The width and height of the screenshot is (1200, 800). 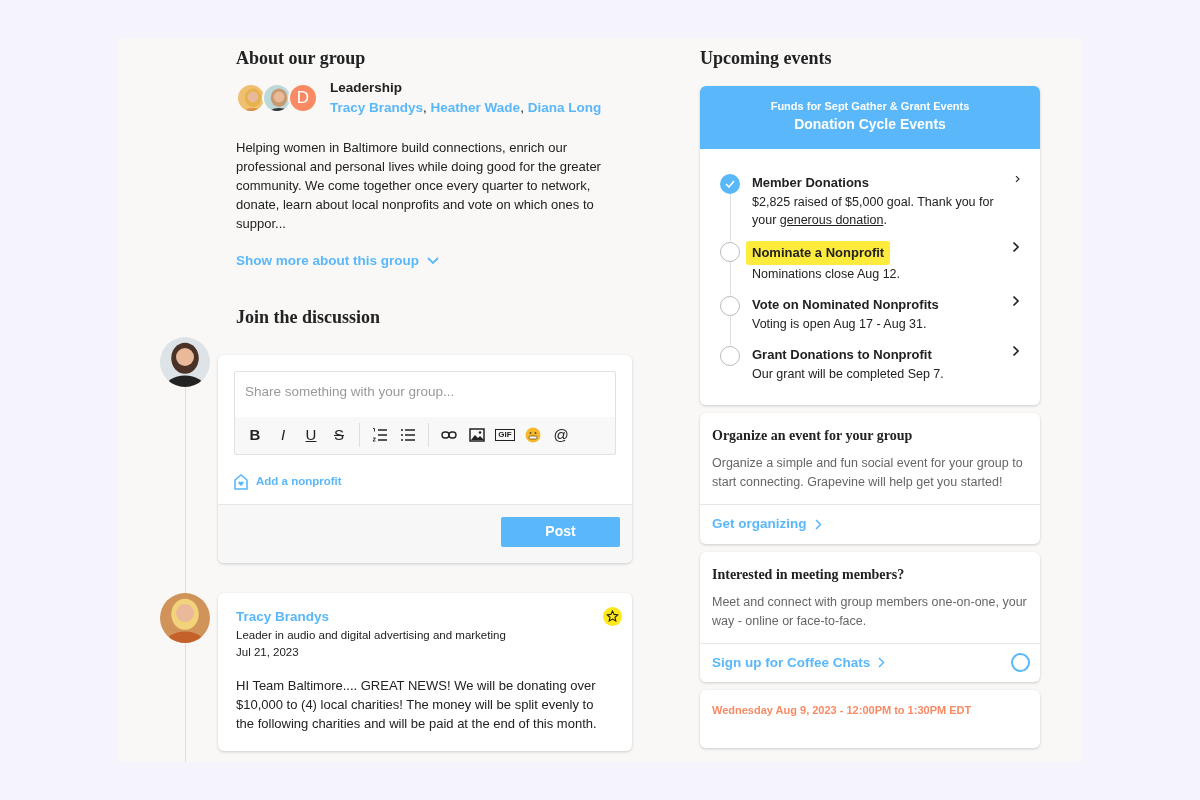 I want to click on leader-link: Diana Long, so click(x=564, y=107).